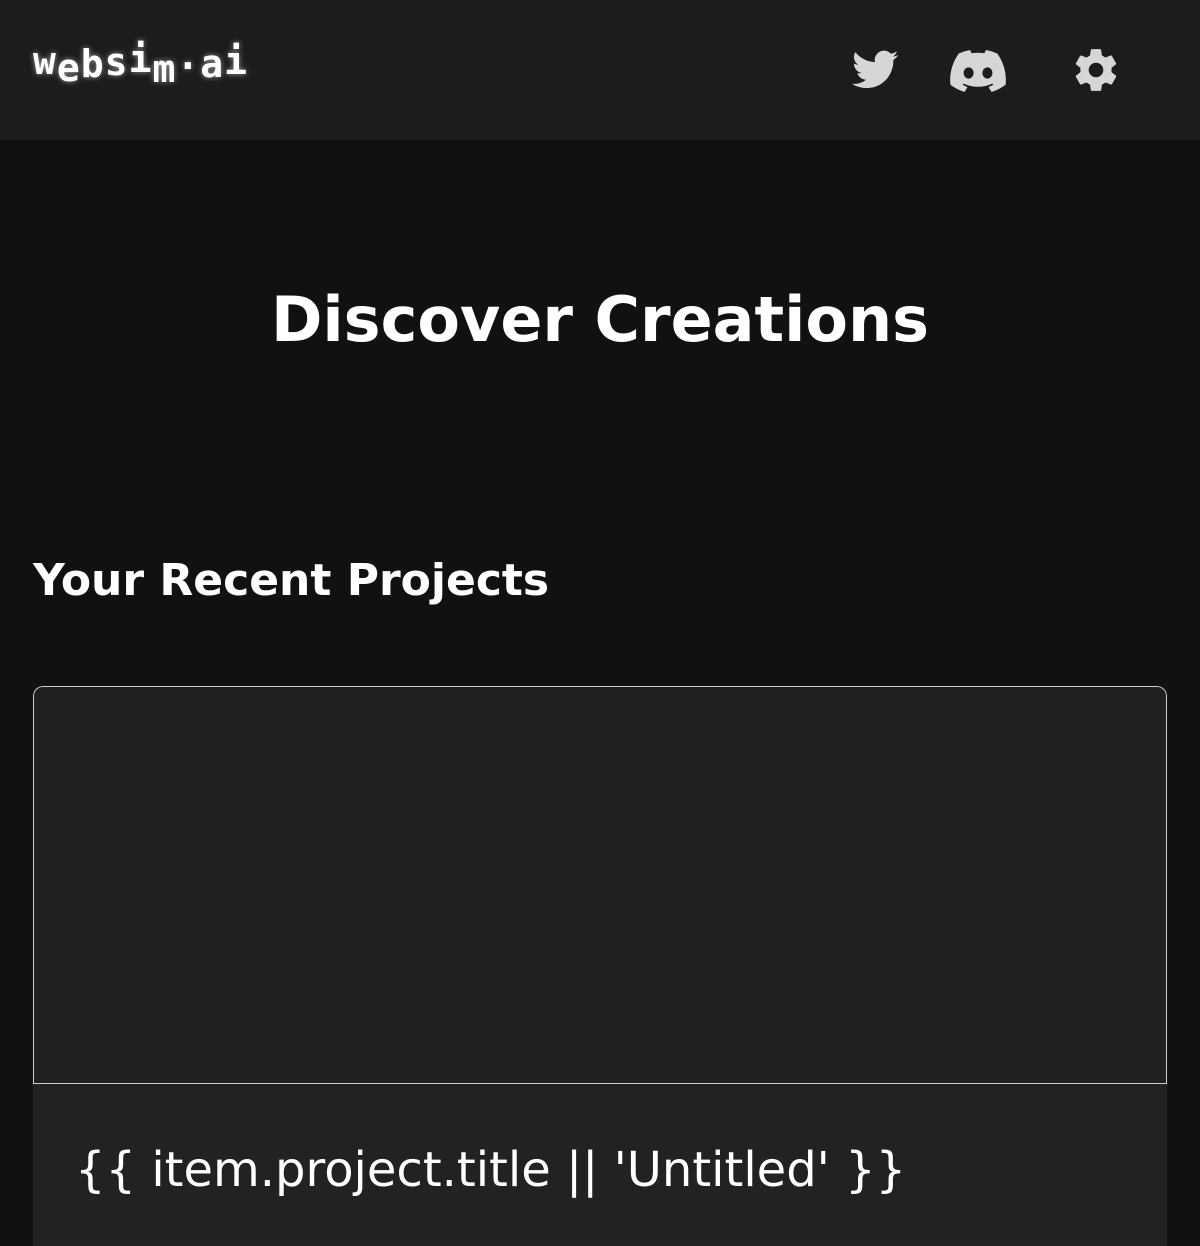  Describe the element at coordinates (188, 66) in the screenshot. I see `logo-letter: ·` at that location.